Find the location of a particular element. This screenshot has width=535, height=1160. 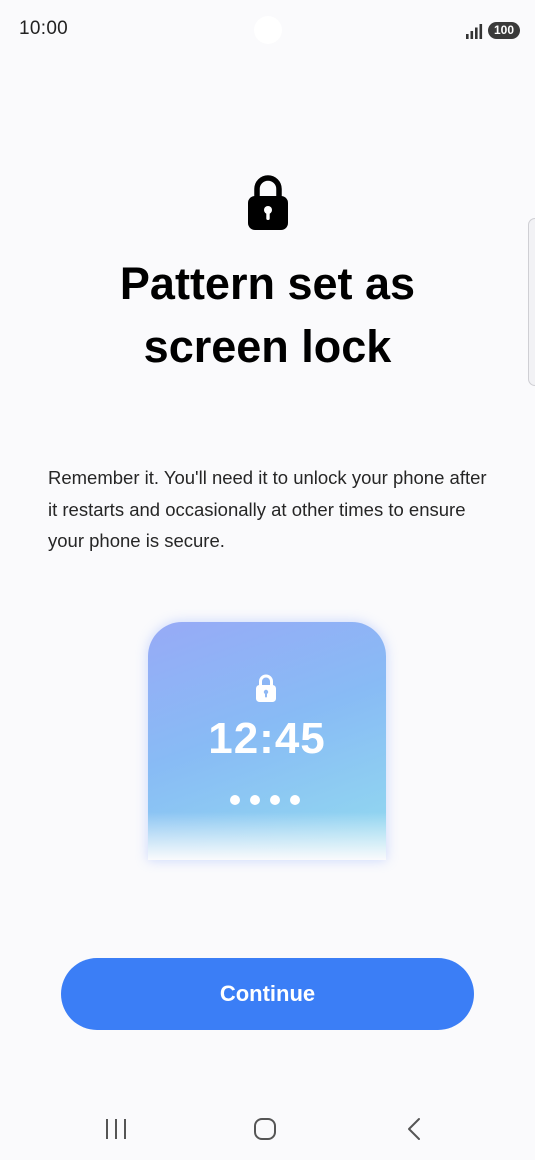

edge-panel-handle is located at coordinates (531, 302).